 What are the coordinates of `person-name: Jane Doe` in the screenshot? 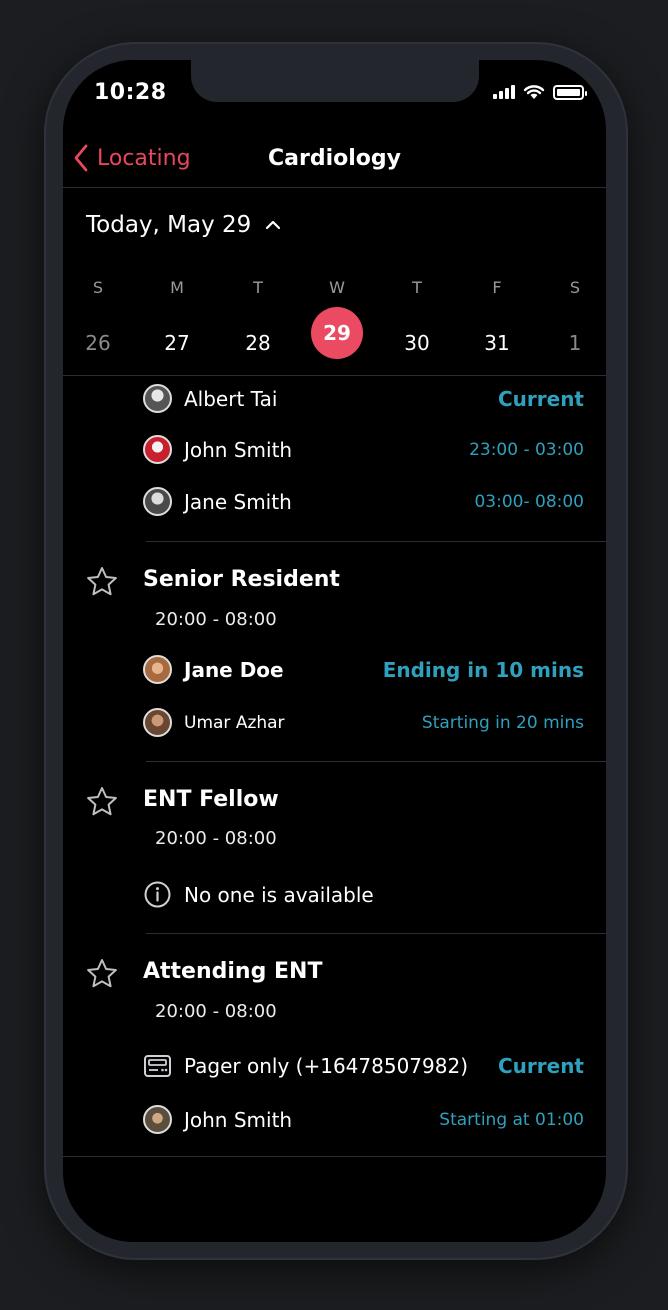 It's located at (234, 669).